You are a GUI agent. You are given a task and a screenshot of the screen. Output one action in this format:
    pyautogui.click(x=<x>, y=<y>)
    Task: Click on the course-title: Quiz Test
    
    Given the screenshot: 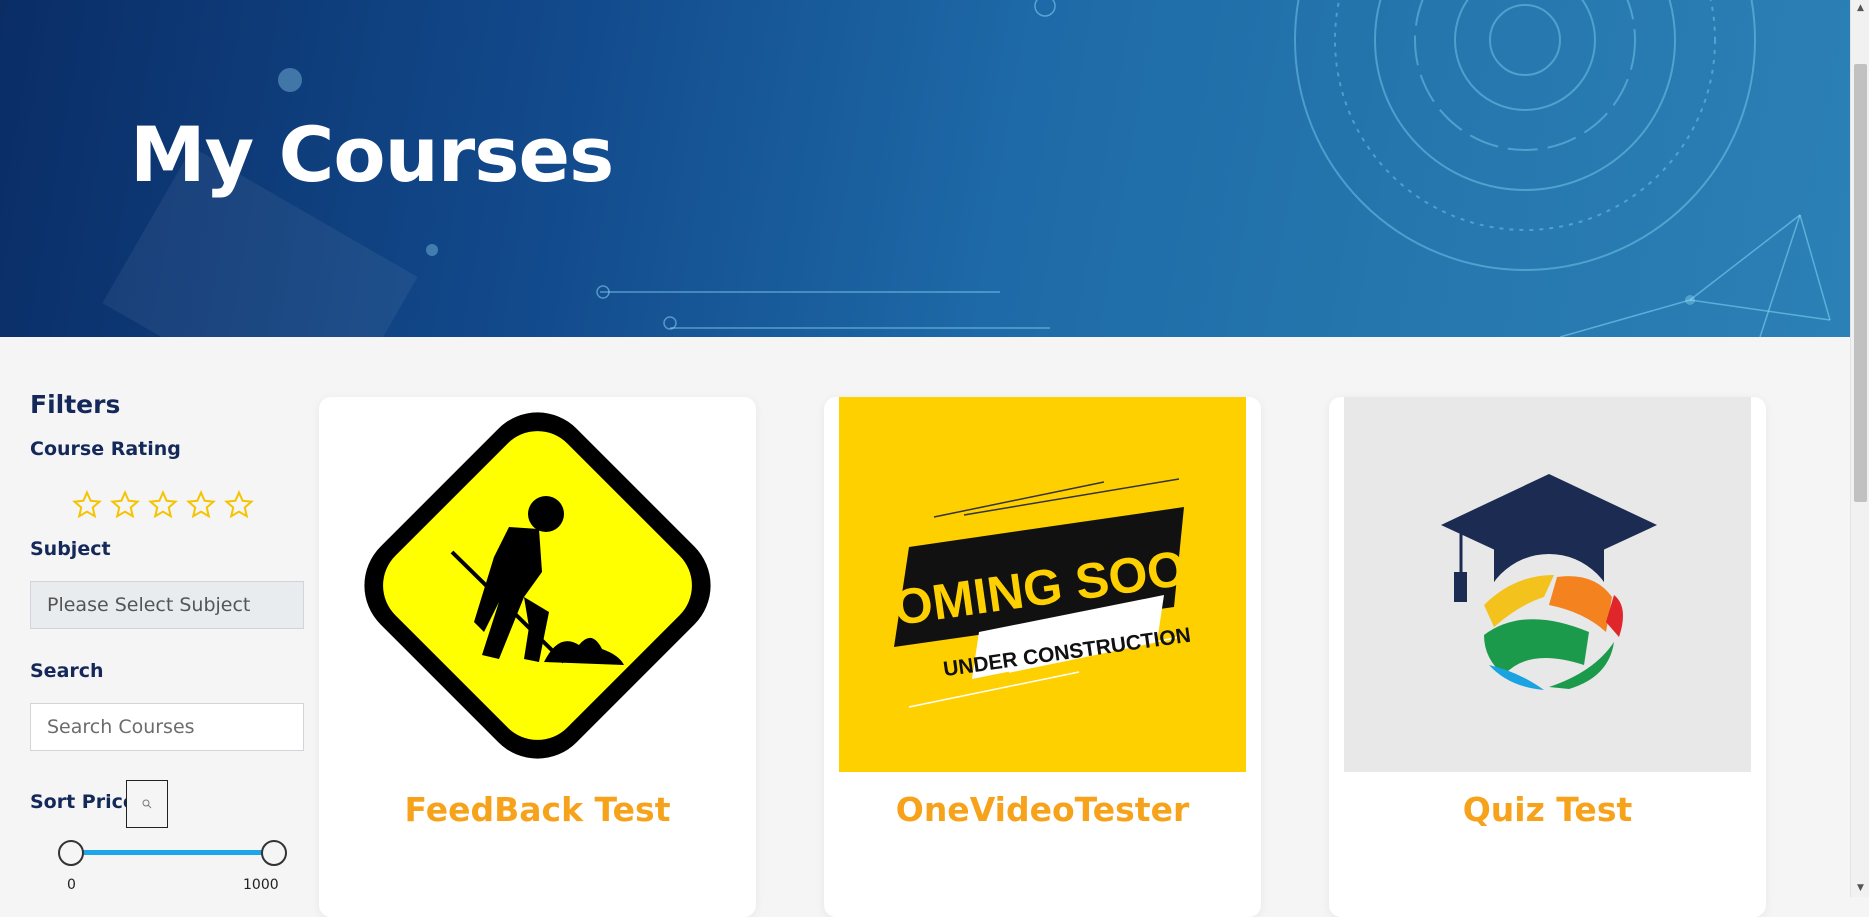 What is the action you would take?
    pyautogui.click(x=1547, y=809)
    